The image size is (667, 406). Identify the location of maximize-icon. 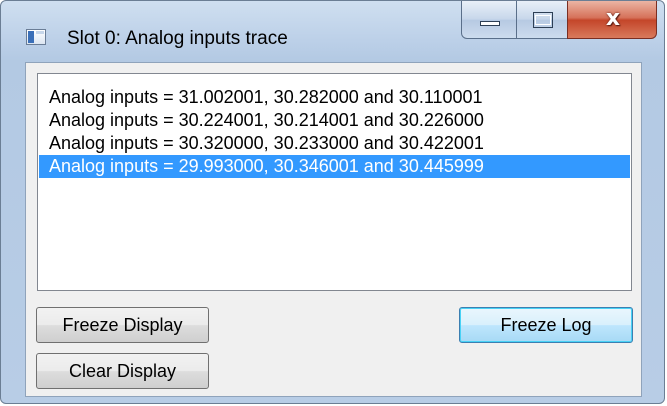
(543, 20).